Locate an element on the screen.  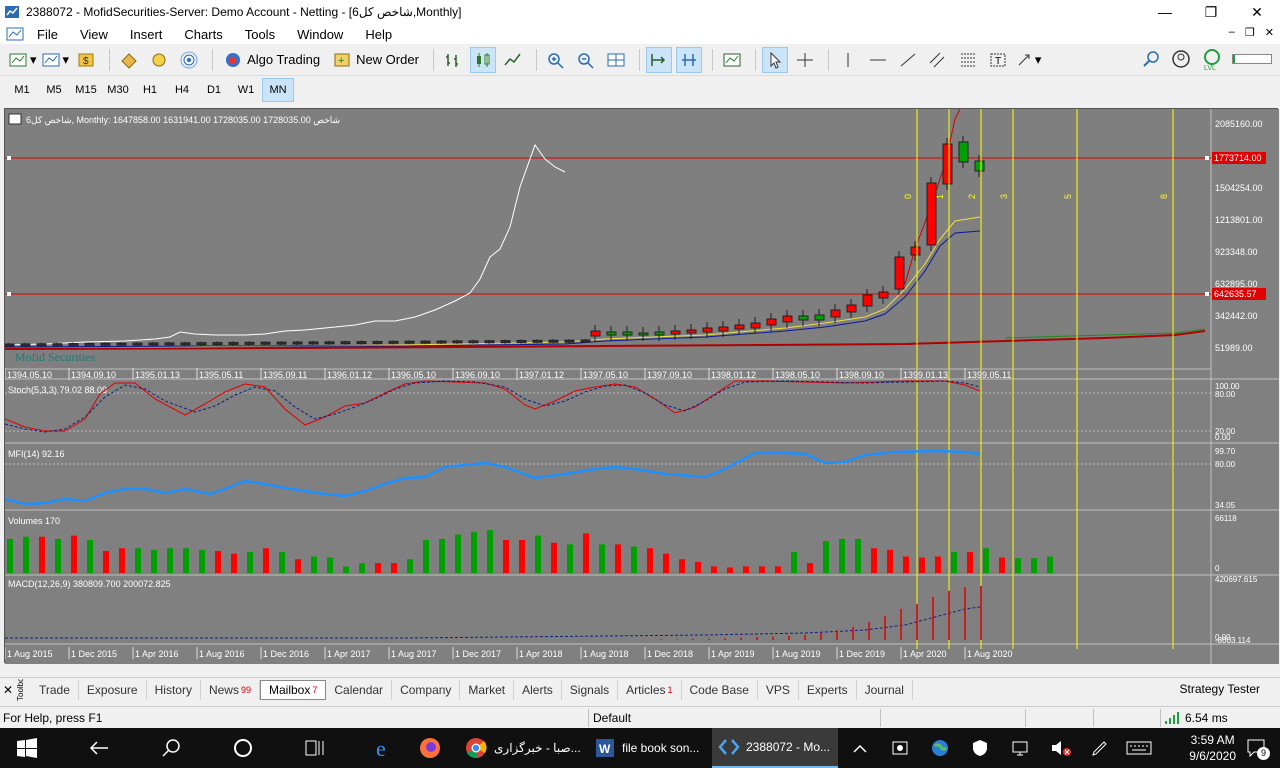
security-icon is located at coordinates (980, 748).